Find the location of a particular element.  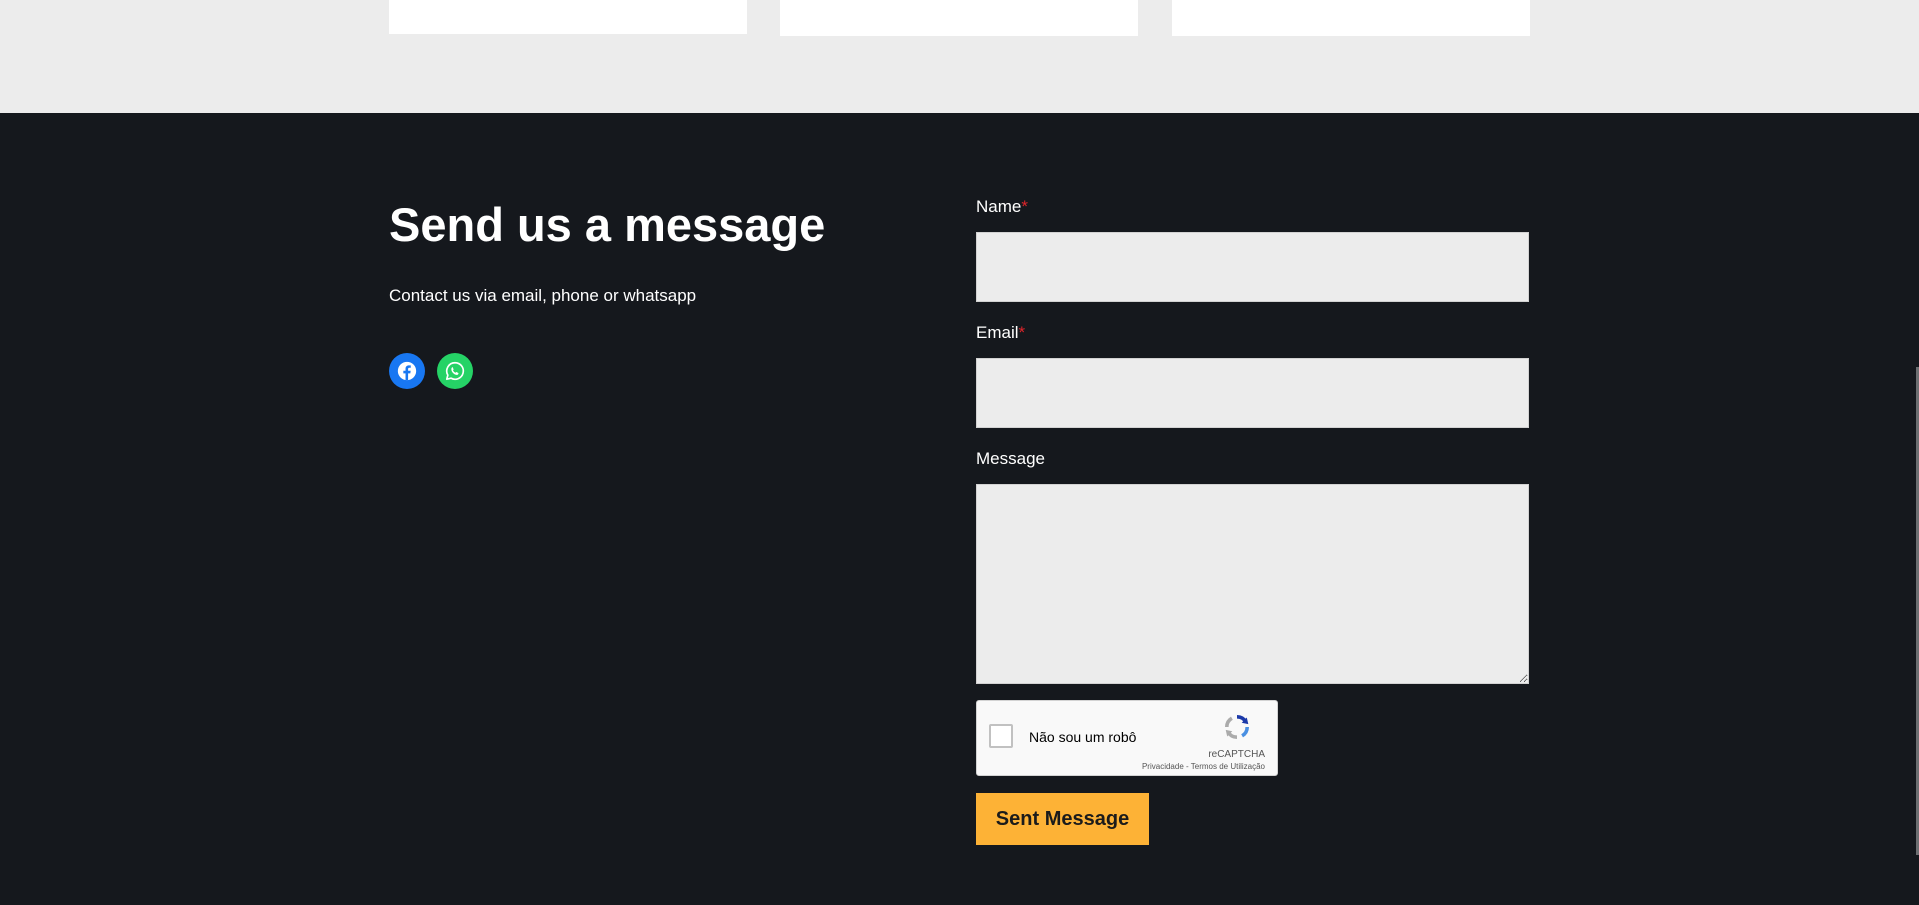

recaptcha-links: Privacidade - Termos de Utilização is located at coordinates (1203, 766).